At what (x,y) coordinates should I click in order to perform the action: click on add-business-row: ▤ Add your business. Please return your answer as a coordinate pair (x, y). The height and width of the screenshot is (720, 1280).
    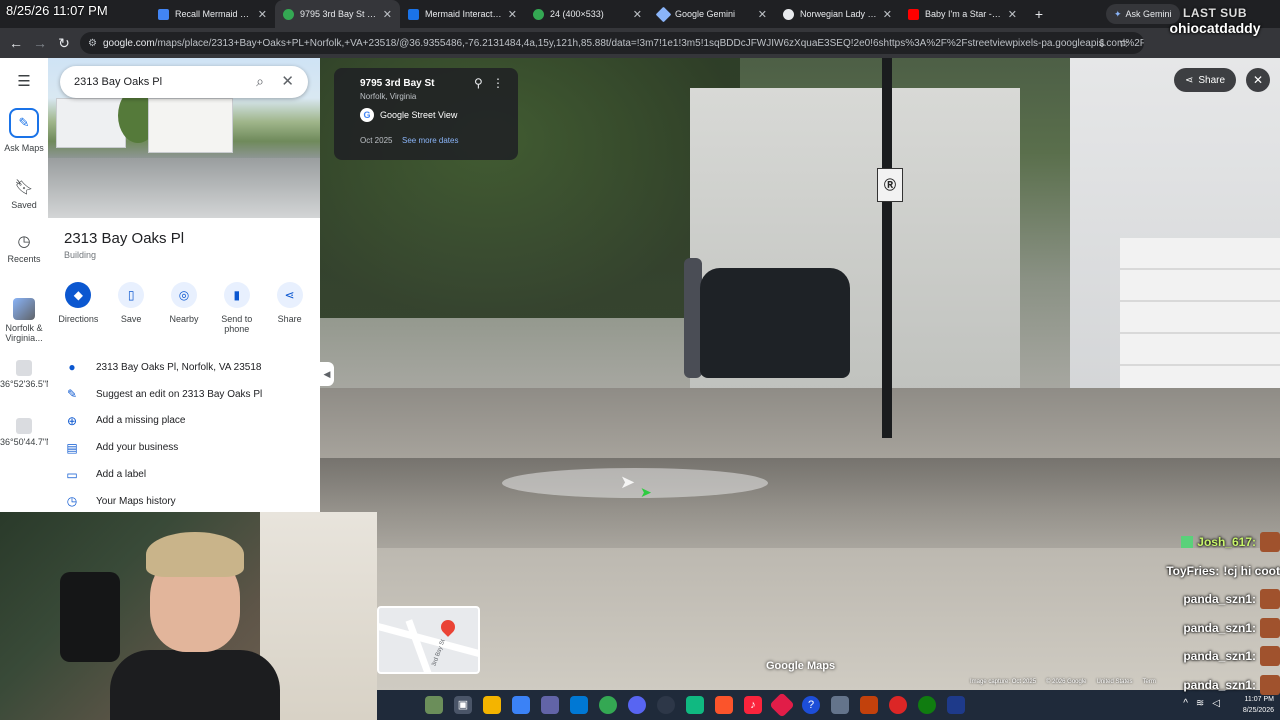
    Looking at the image, I should click on (184, 447).